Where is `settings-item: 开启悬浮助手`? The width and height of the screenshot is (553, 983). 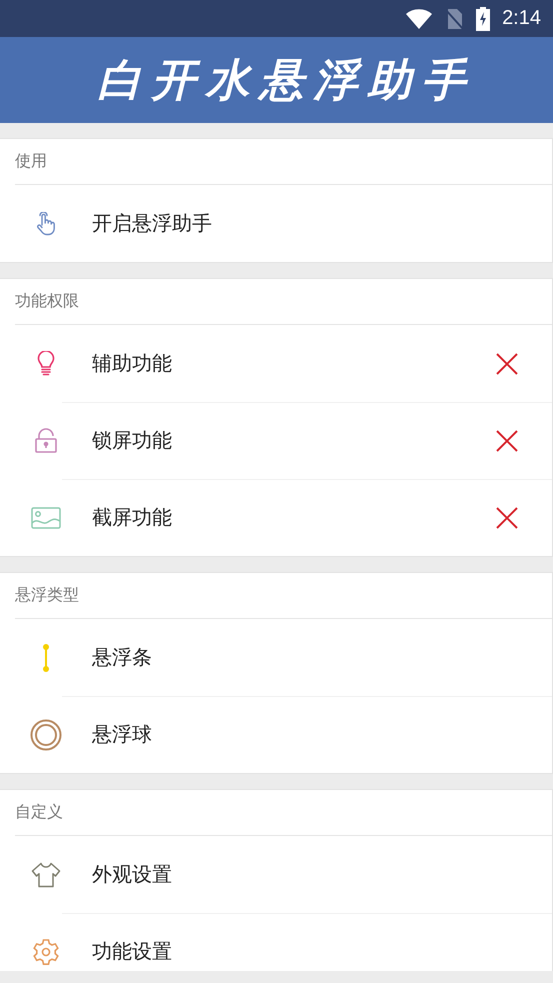
settings-item: 开启悬浮助手 is located at coordinates (322, 223).